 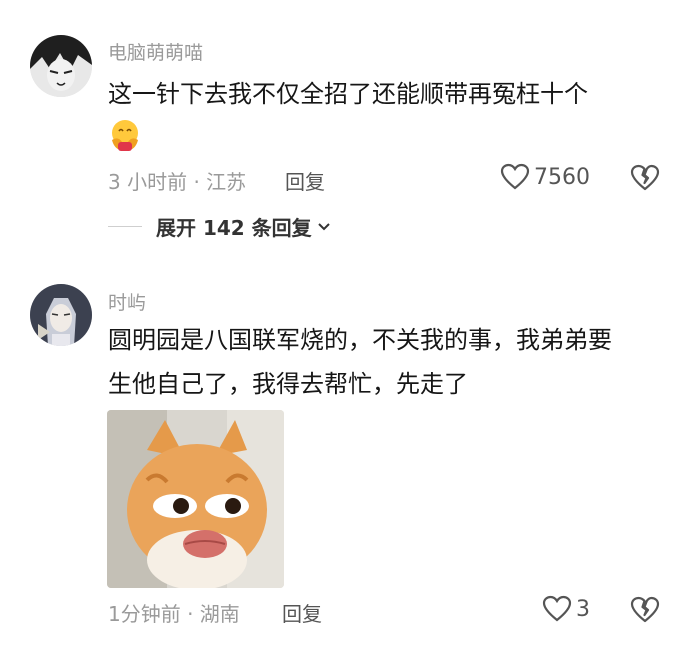 I want to click on like-count: 3, so click(x=583, y=609).